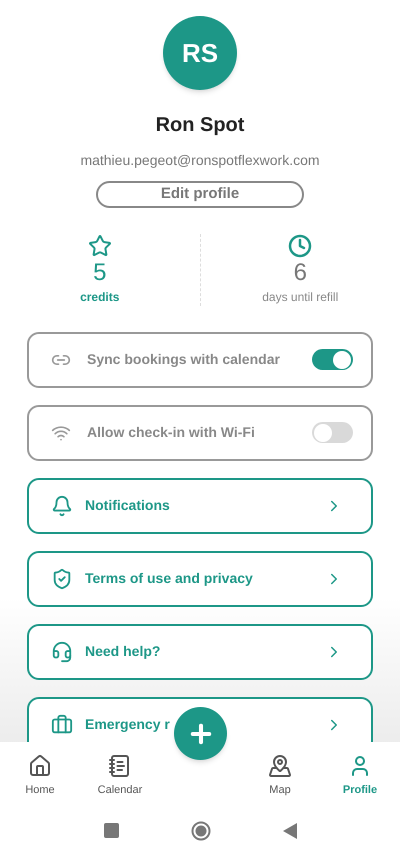 The width and height of the screenshot is (400, 851). Describe the element at coordinates (200, 194) in the screenshot. I see `edit-profile-button: Edit profile` at that location.